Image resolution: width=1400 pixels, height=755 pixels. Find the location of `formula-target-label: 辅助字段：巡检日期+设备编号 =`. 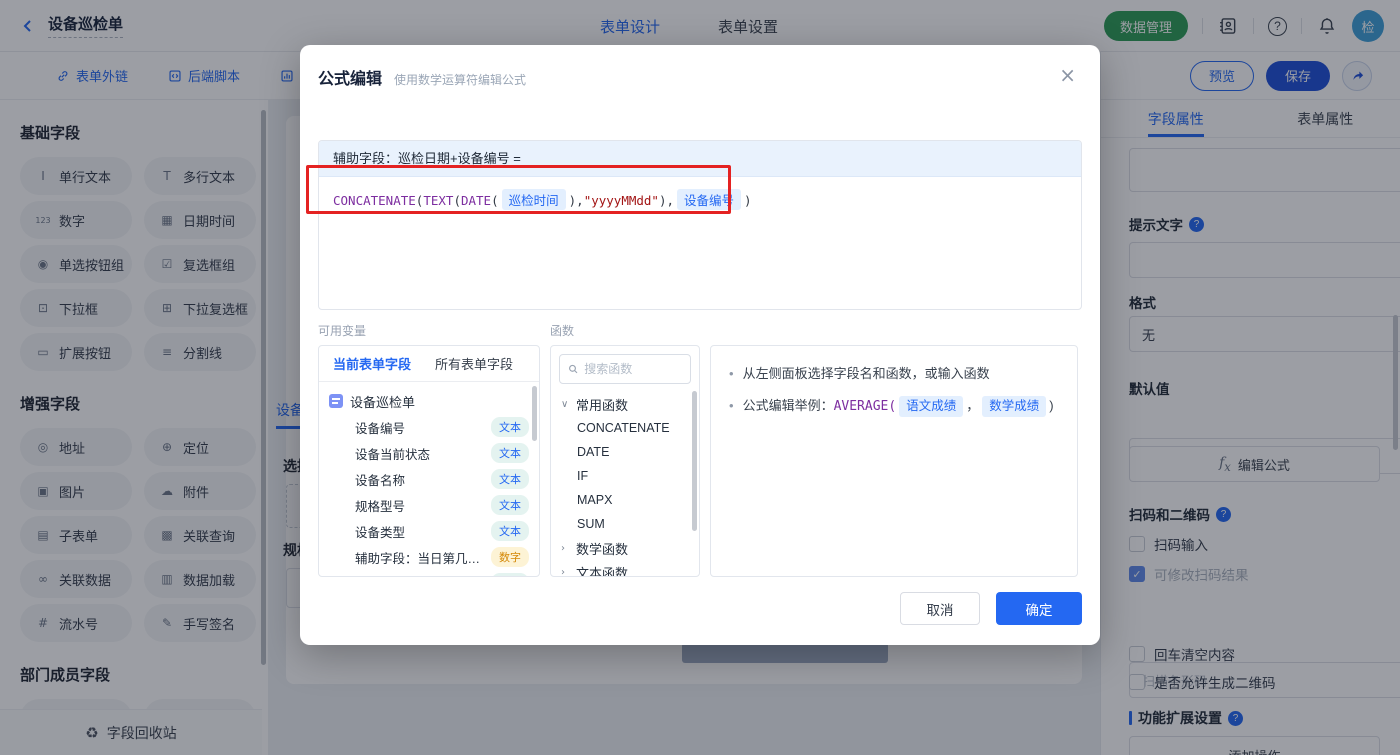

formula-target-label: 辅助字段：巡检日期+设备编号 = is located at coordinates (700, 159).